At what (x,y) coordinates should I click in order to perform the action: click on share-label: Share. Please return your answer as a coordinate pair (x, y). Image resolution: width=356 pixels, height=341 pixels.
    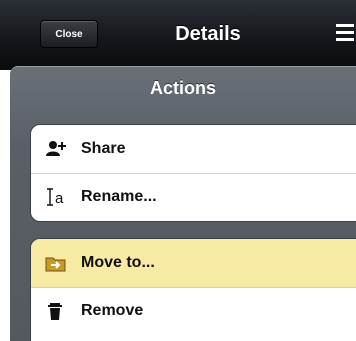
    Looking at the image, I should click on (103, 148).